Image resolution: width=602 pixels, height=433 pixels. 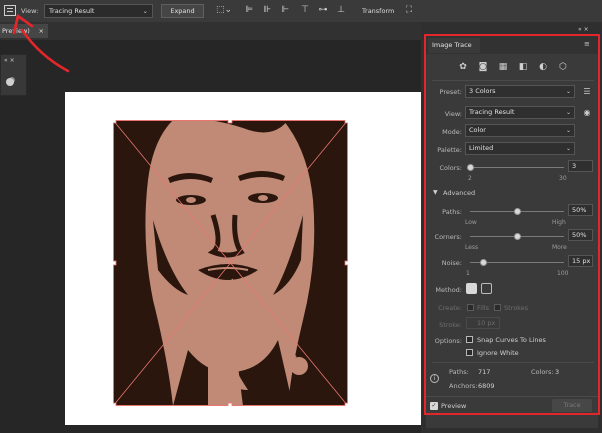 I want to click on expand-button: Expand, so click(x=182, y=11).